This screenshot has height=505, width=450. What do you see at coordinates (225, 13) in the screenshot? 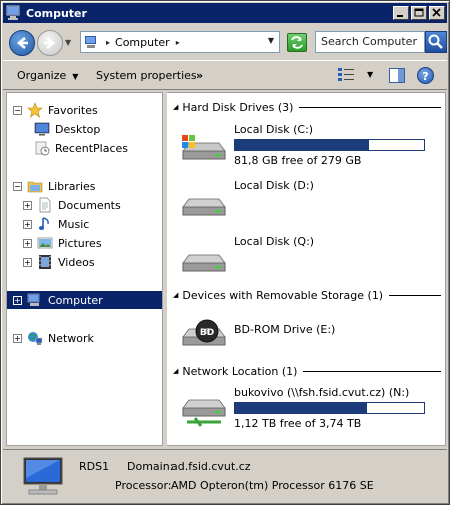
I see `title-bar: Computer` at bounding box center [225, 13].